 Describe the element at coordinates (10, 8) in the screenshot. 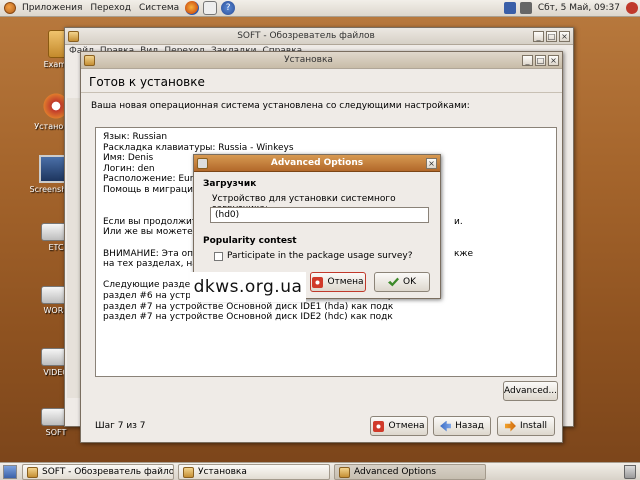

I see `ubuntu-logo-icon` at that location.